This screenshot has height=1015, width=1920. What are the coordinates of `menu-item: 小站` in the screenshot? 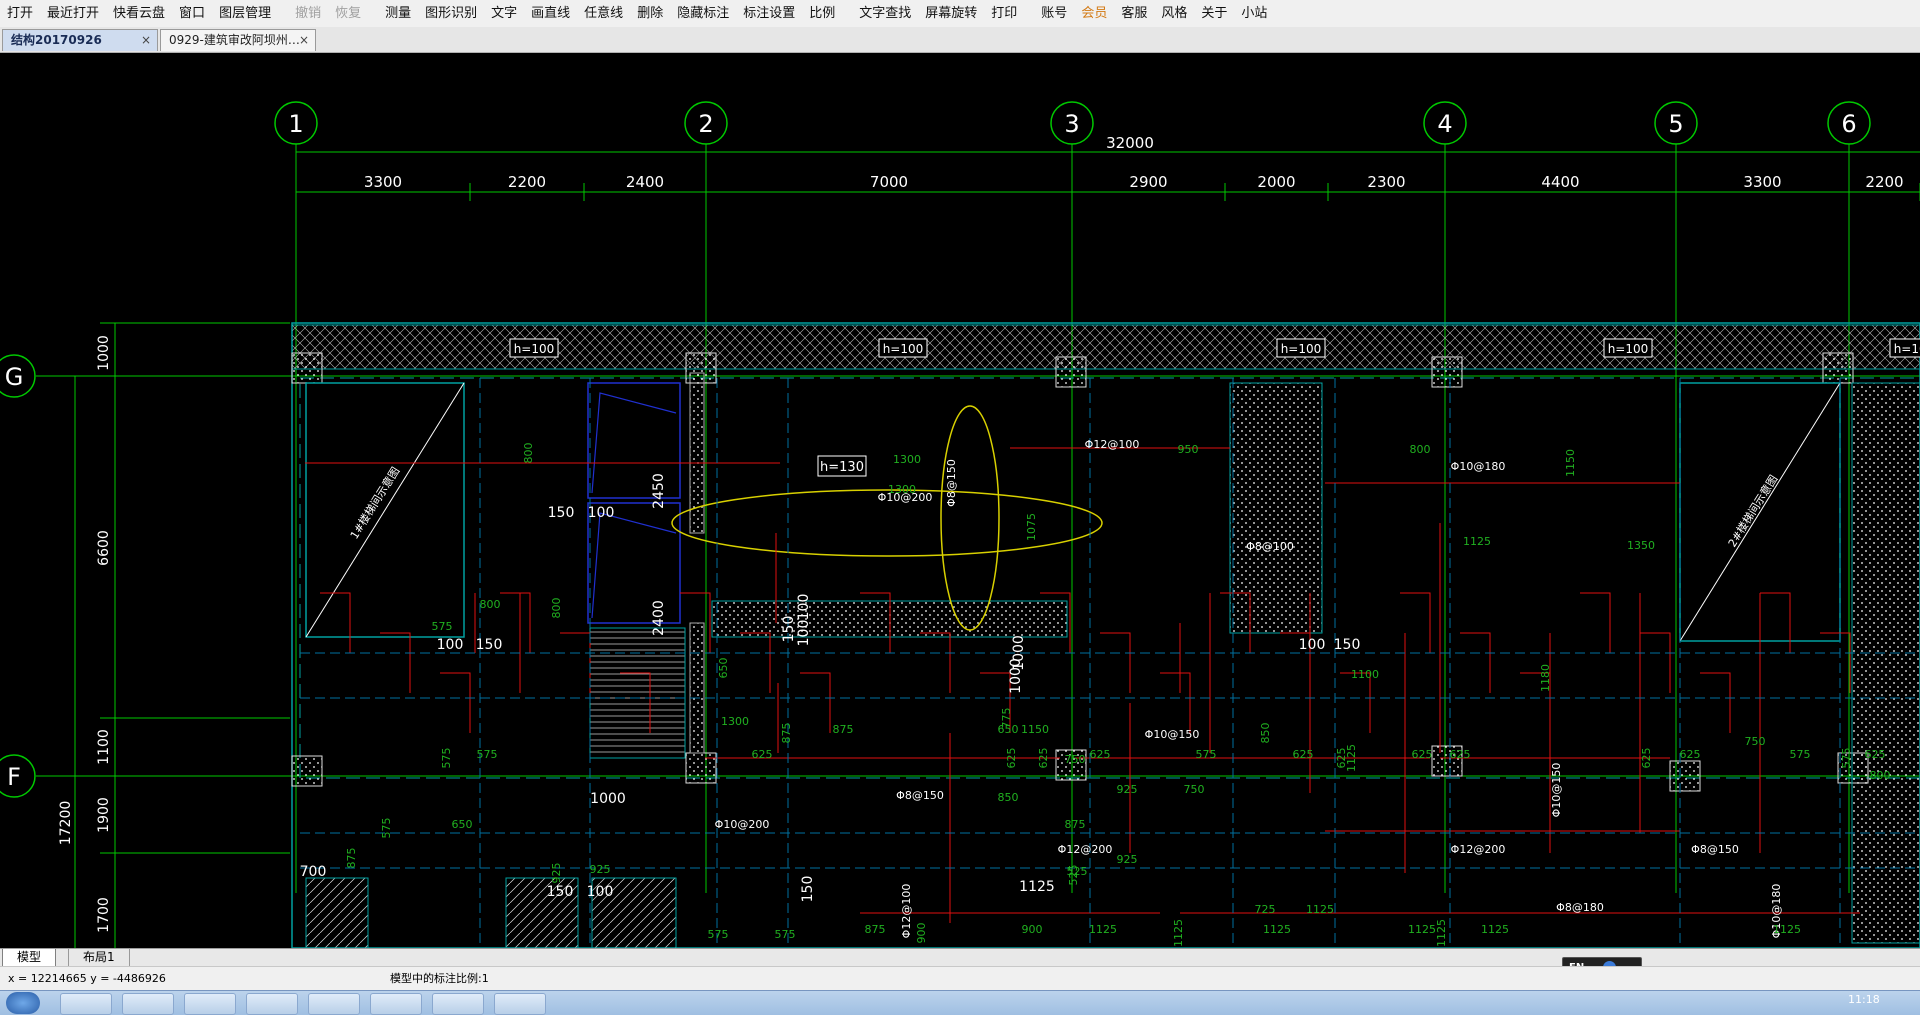 It's located at (1254, 13).